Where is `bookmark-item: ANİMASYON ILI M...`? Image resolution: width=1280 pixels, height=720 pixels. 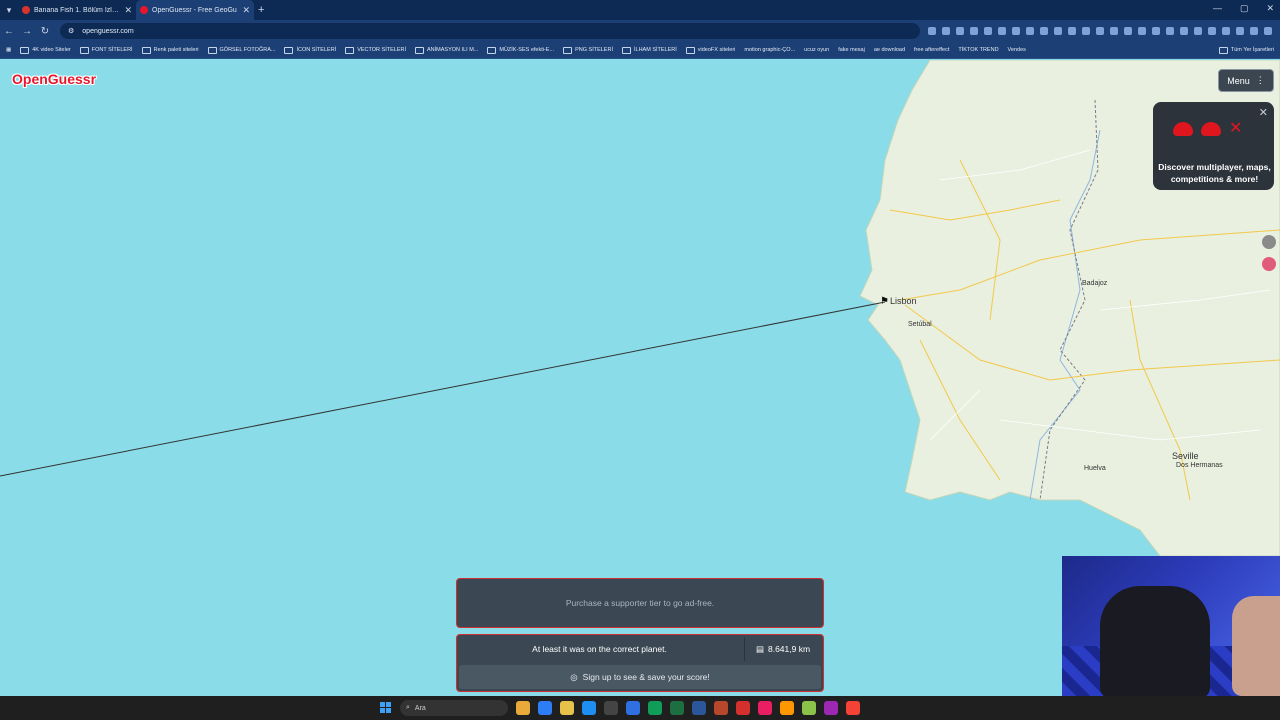 bookmark-item: ANİMASYON ILI M... is located at coordinates (446, 50).